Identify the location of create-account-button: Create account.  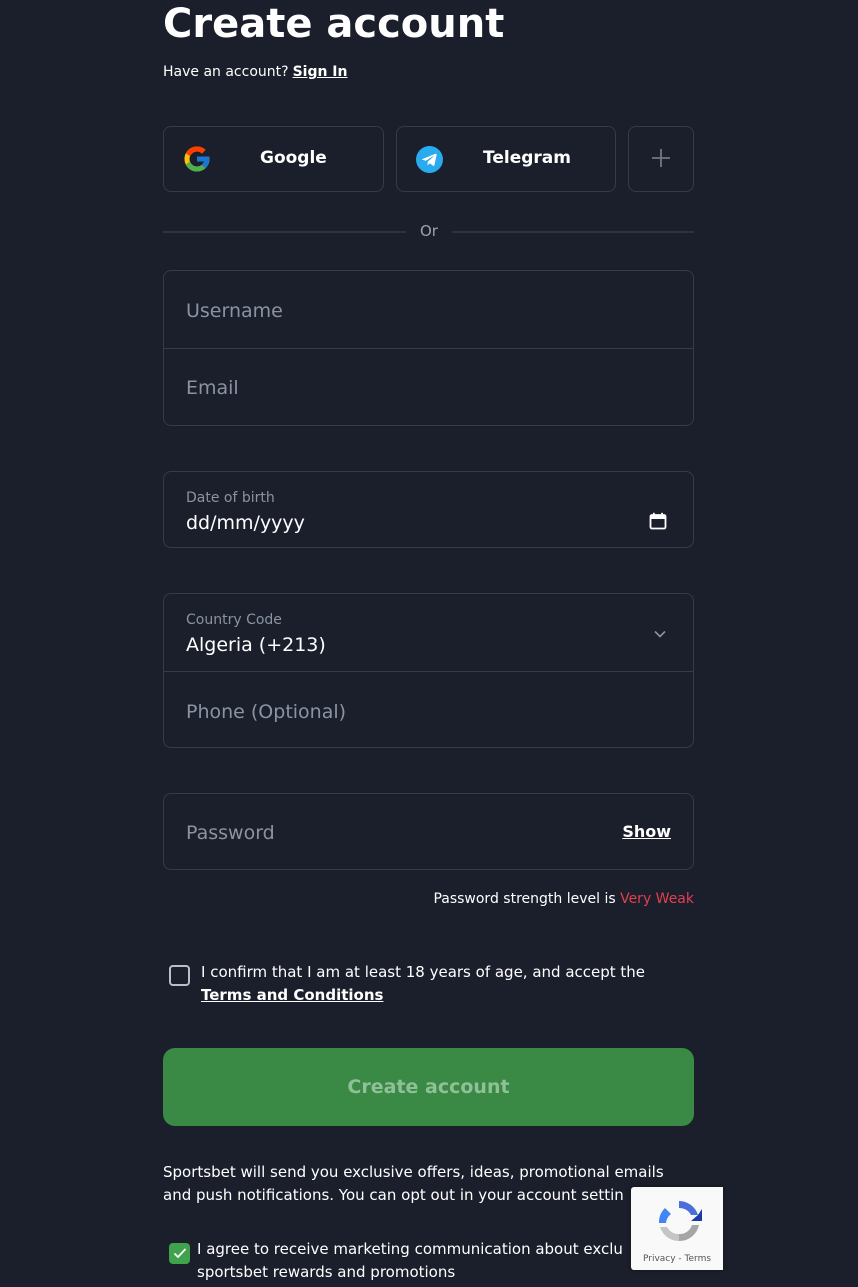
(428, 1087).